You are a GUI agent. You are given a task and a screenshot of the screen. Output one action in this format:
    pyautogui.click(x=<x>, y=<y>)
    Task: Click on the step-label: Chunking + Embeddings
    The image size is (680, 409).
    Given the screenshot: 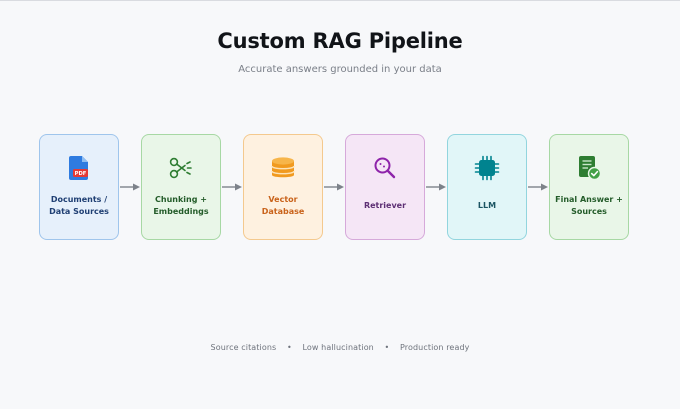 What is the action you would take?
    pyautogui.click(x=181, y=205)
    